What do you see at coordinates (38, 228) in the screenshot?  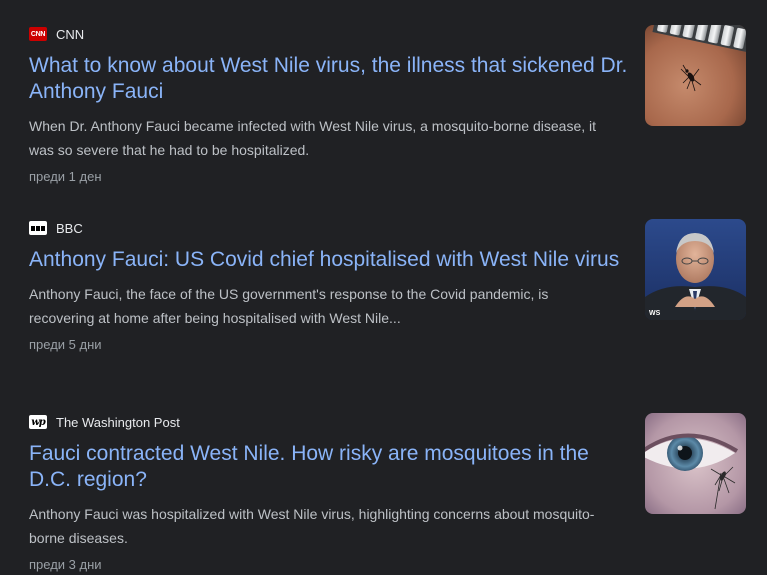 I see `bbc-logo-icon` at bounding box center [38, 228].